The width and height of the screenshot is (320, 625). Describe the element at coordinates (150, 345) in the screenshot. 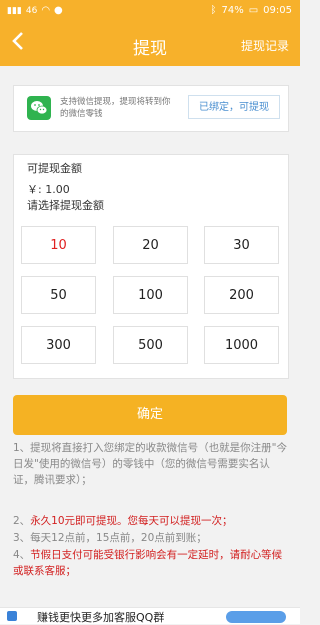

I see `amount-option-500: 500` at that location.